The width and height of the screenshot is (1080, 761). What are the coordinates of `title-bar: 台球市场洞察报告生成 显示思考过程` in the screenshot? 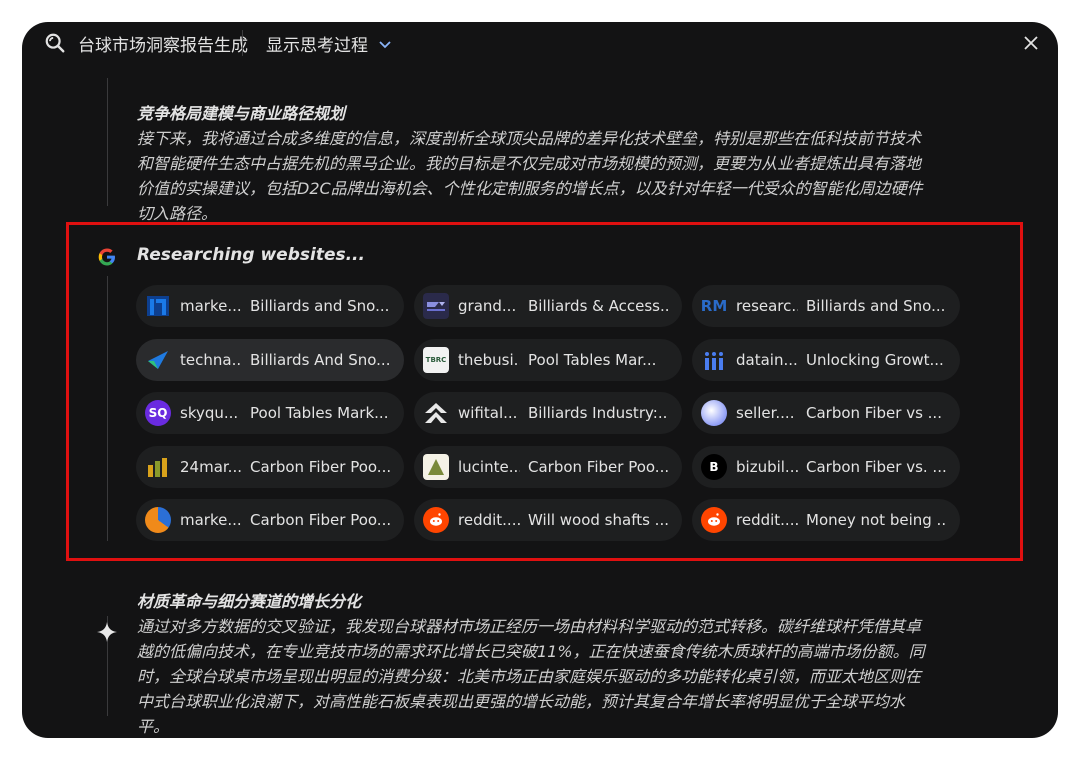 It's located at (540, 50).